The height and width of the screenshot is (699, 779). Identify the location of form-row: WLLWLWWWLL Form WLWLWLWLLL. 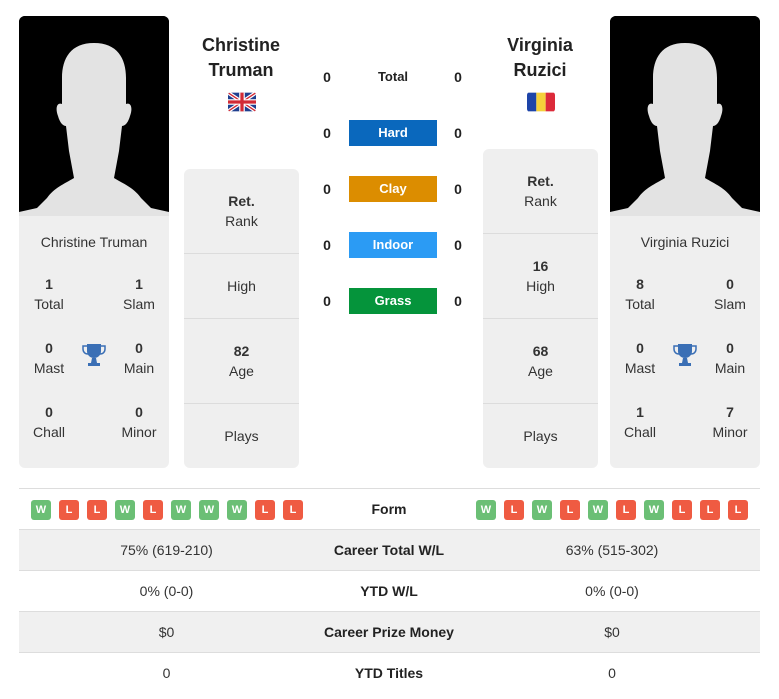
(389, 508).